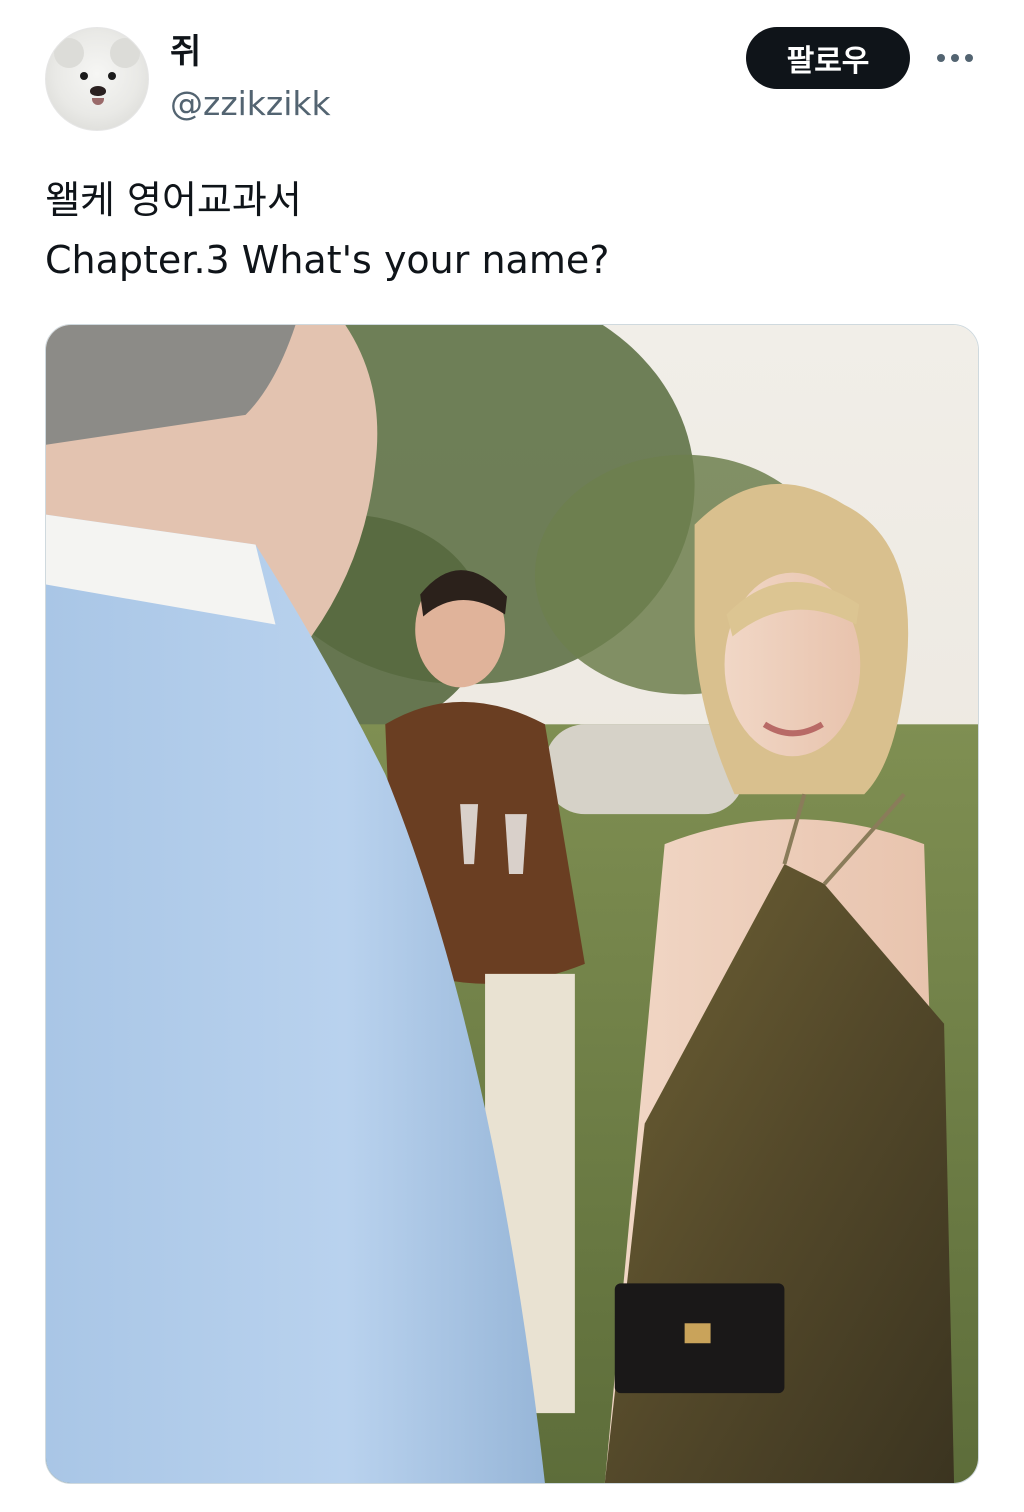 This screenshot has height=1512, width=1024. Describe the element at coordinates (173, 200) in the screenshot. I see `tweet-text-line: 왤케 영어교과서` at that location.